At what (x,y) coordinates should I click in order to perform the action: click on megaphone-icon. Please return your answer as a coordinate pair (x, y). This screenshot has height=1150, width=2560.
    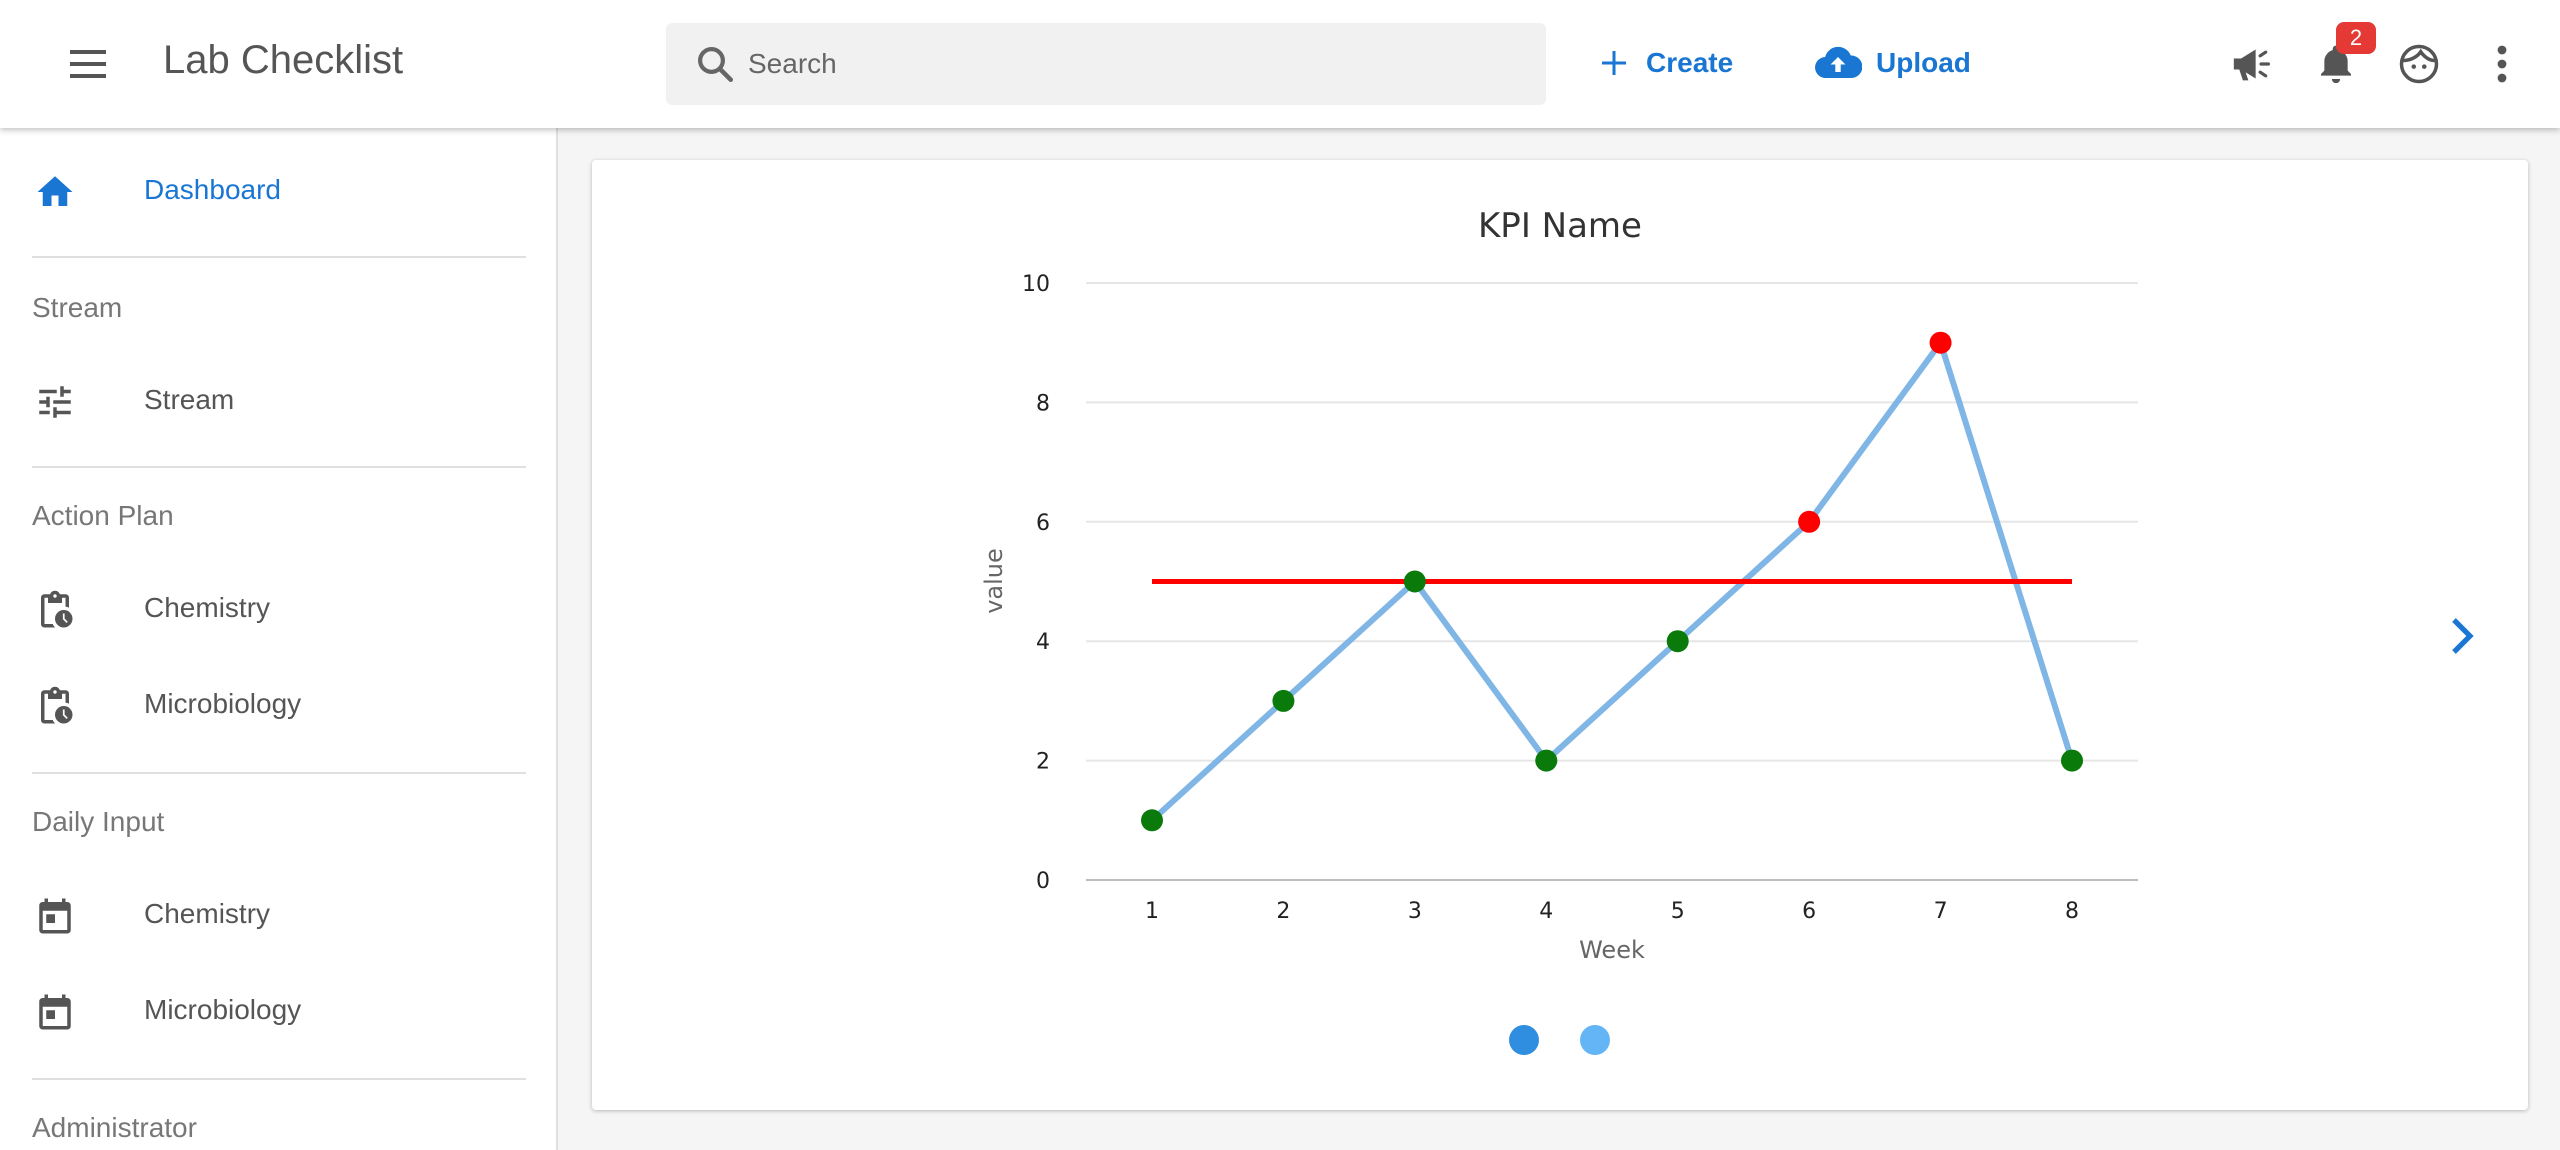
    Looking at the image, I should click on (2251, 65).